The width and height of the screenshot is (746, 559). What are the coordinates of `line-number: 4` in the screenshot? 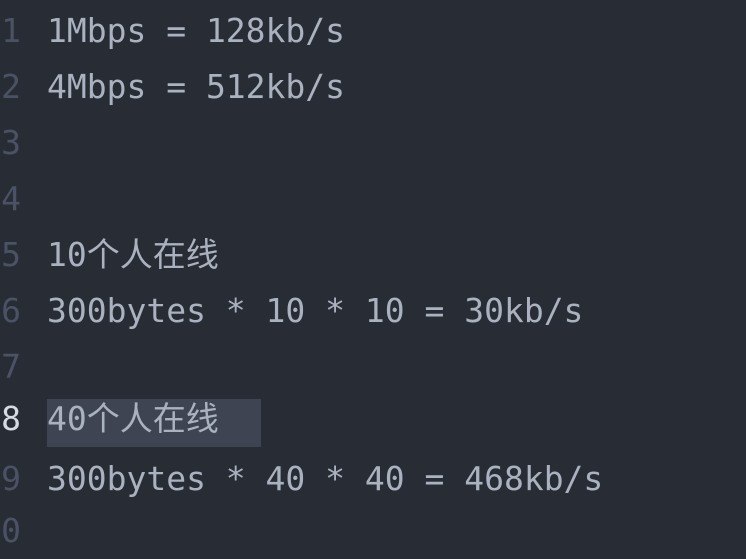 It's located at (11, 198).